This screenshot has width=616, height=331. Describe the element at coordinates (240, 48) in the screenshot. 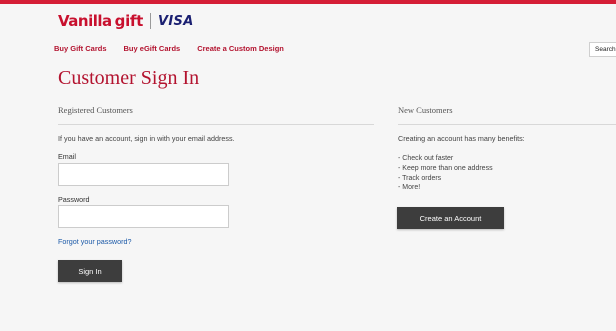

I see `nav-create-custom-design: Create a Custom Design` at that location.